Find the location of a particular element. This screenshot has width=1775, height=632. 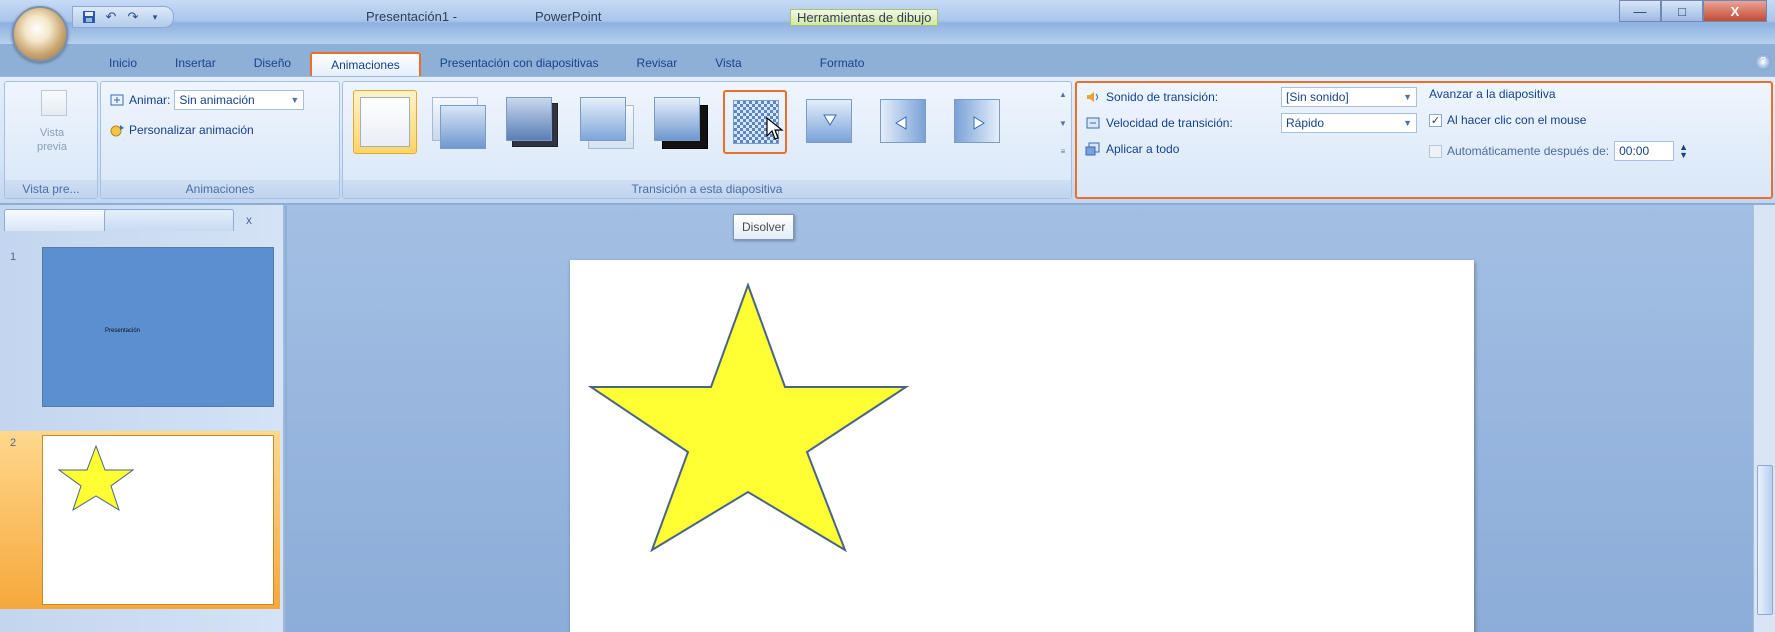

vertical-scrollbar is located at coordinates (1764, 418).